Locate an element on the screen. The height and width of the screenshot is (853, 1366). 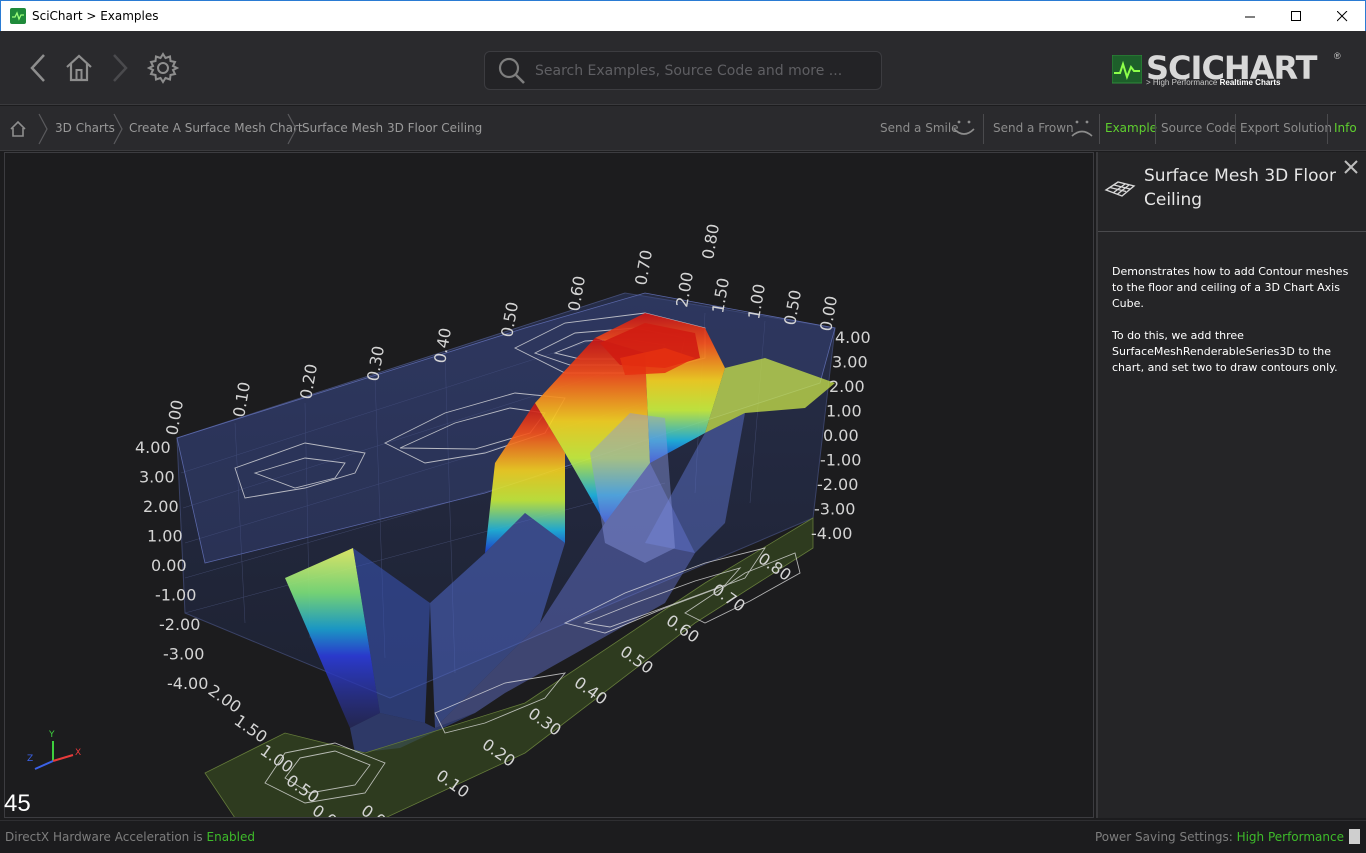
z-axis-far-tick: 0.00 is located at coordinates (828, 313).